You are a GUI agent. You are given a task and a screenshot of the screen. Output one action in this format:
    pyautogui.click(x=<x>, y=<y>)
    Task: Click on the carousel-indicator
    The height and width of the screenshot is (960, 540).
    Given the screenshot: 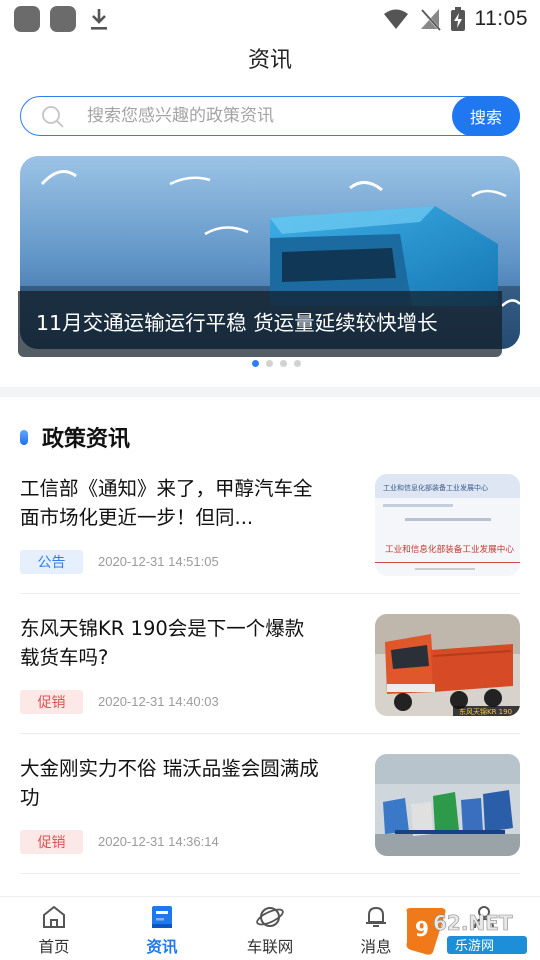 What is the action you would take?
    pyautogui.click(x=270, y=363)
    